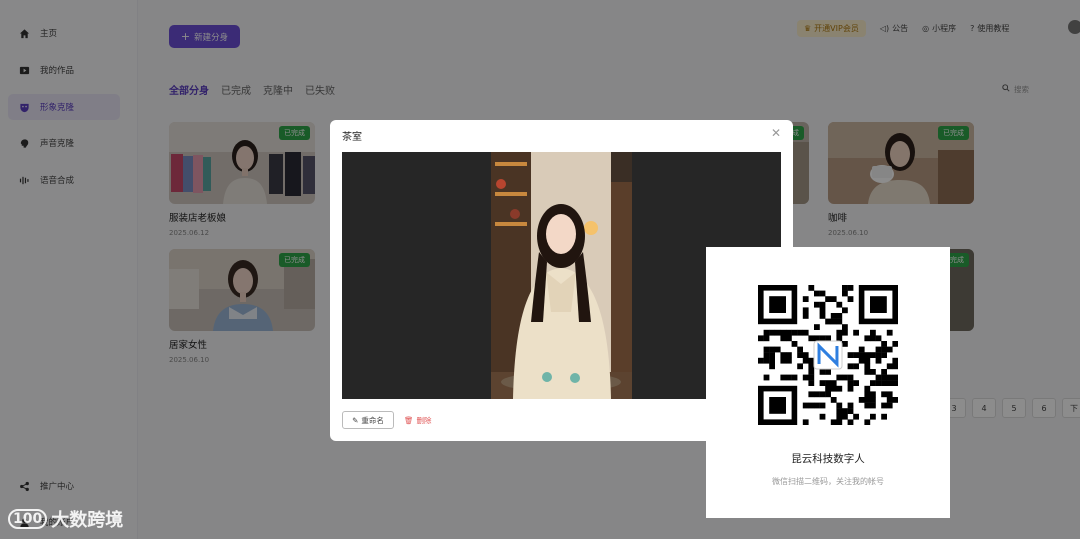 The width and height of the screenshot is (1080, 539). What do you see at coordinates (352, 137) in the screenshot?
I see `modal-title: 茶室` at bounding box center [352, 137].